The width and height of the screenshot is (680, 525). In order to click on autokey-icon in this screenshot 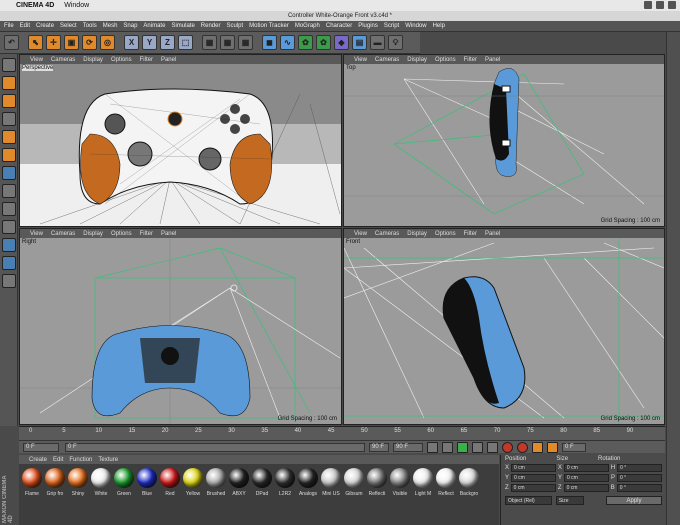, I will do `click(522, 447)`.